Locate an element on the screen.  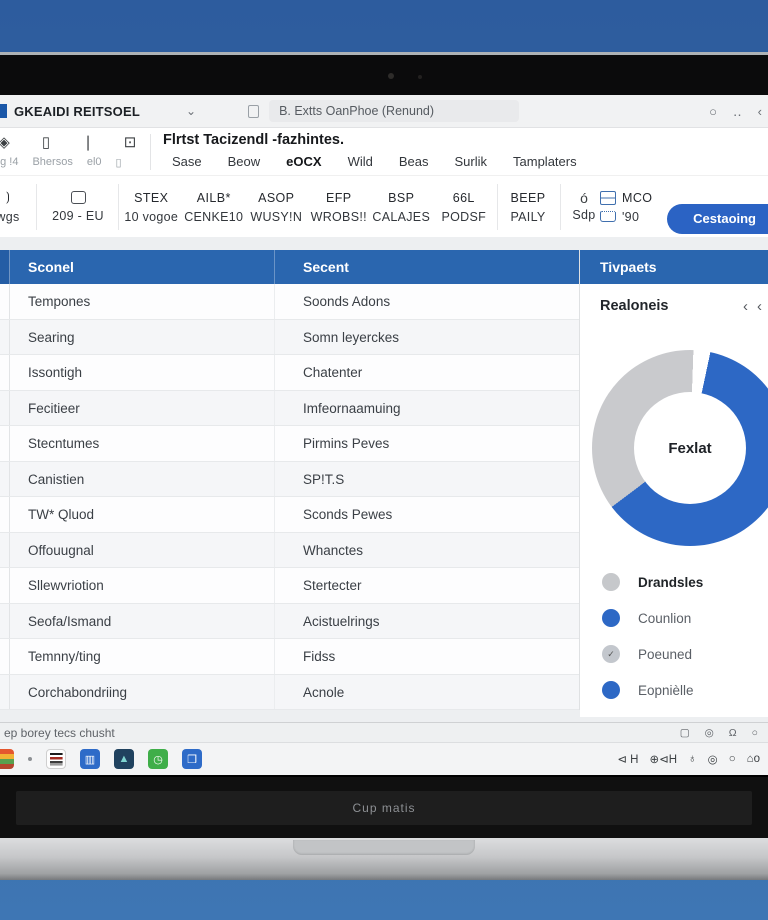
table-row: Sllewvriotion Stertecter is located at coordinates (289, 586).